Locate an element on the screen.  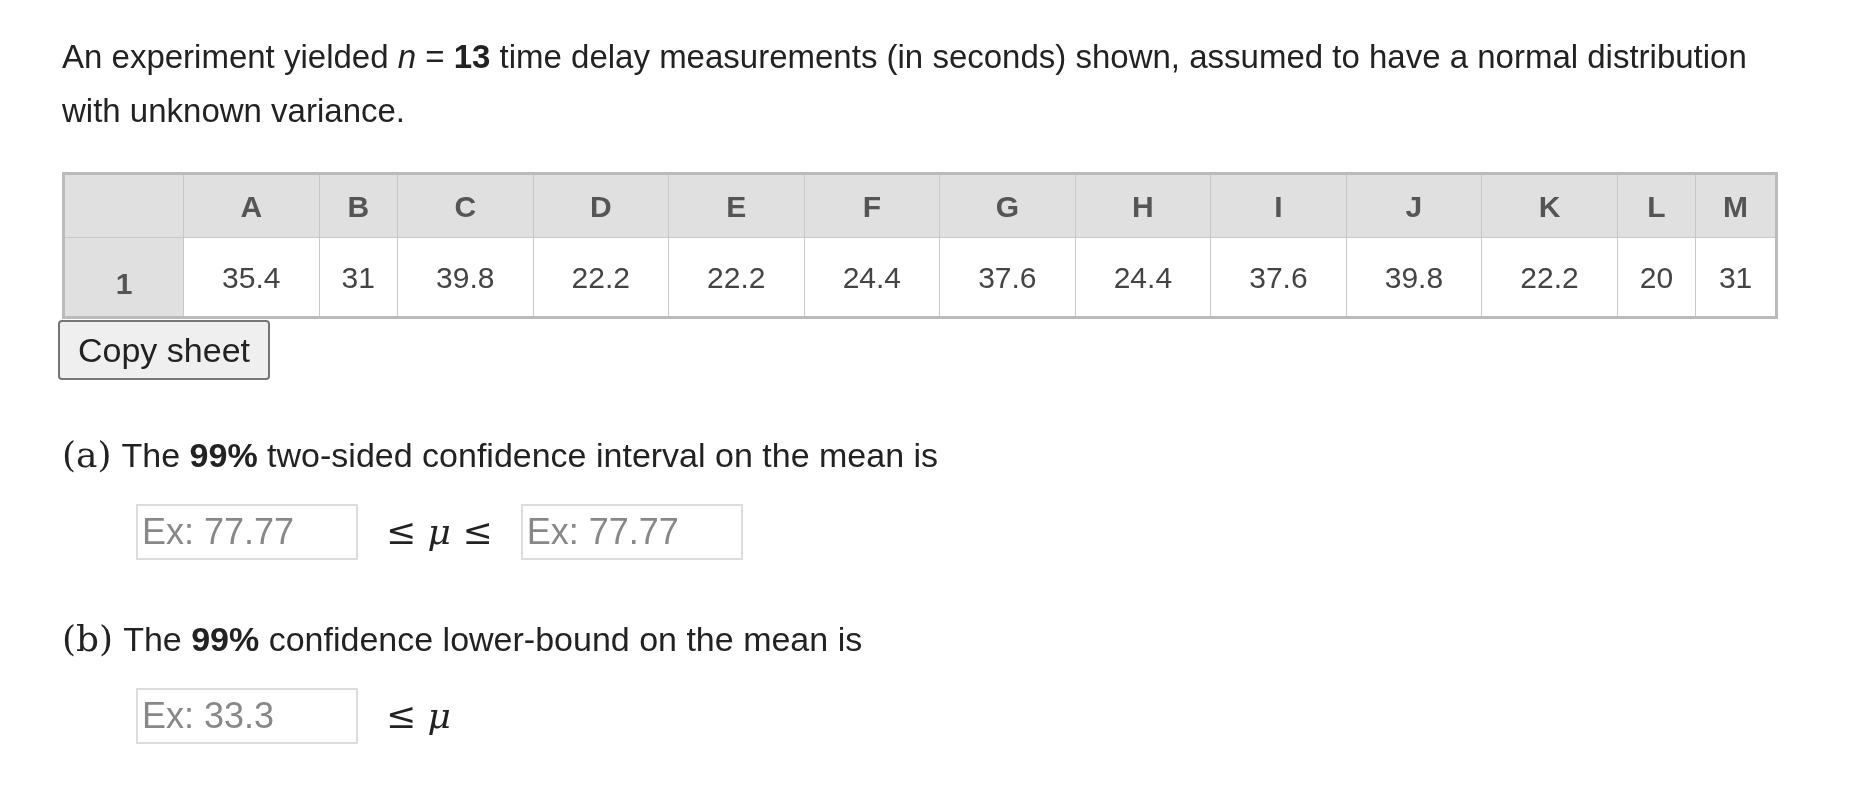
column-header: F is located at coordinates (872, 205).